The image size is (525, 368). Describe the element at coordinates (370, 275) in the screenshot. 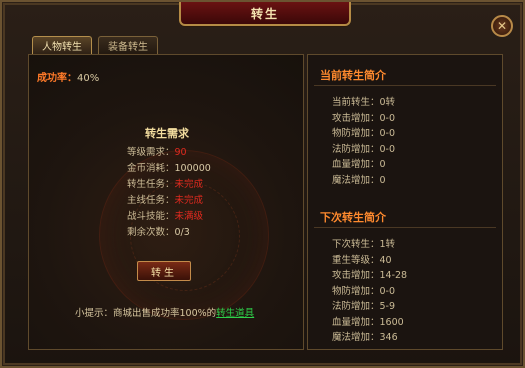

I see `stat-row: 攻击增加：14-28` at that location.